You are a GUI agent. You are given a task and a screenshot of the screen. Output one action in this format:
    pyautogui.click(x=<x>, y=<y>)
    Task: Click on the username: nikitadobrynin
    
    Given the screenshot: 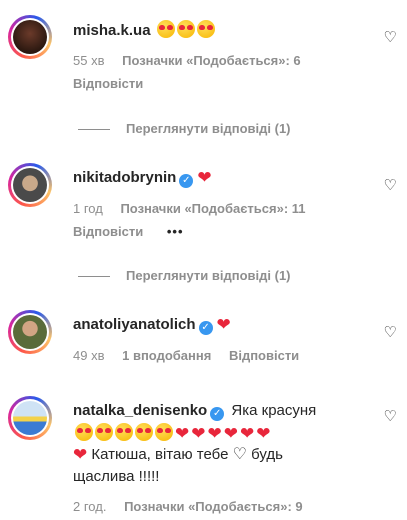 What is the action you would take?
    pyautogui.click(x=124, y=177)
    